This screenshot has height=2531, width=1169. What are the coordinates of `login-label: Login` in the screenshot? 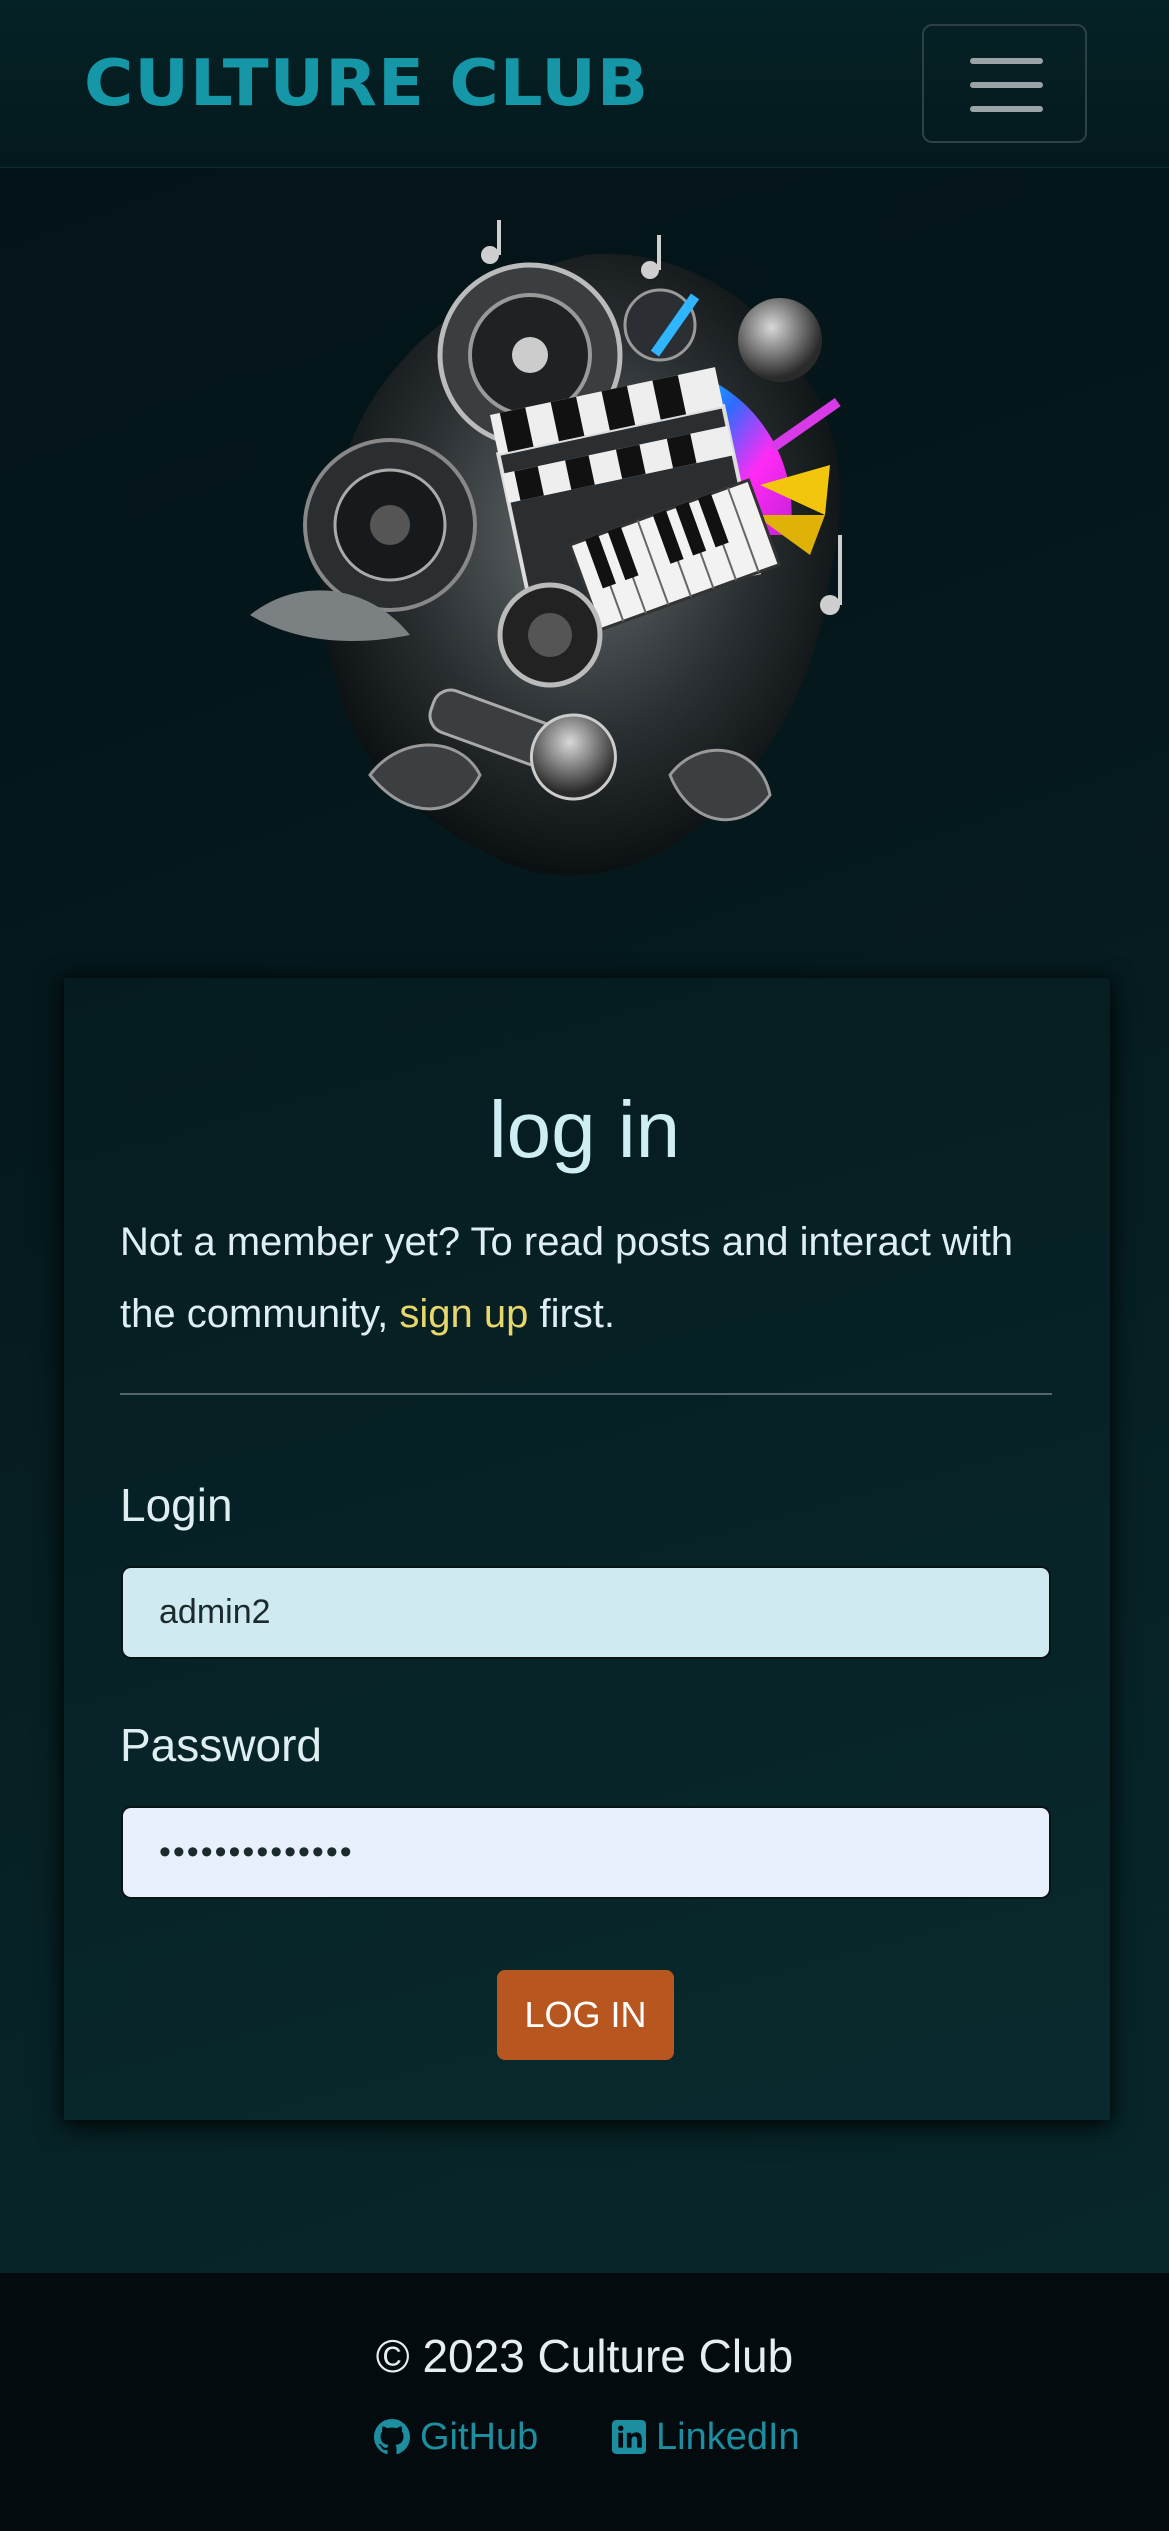 It's located at (176, 1505).